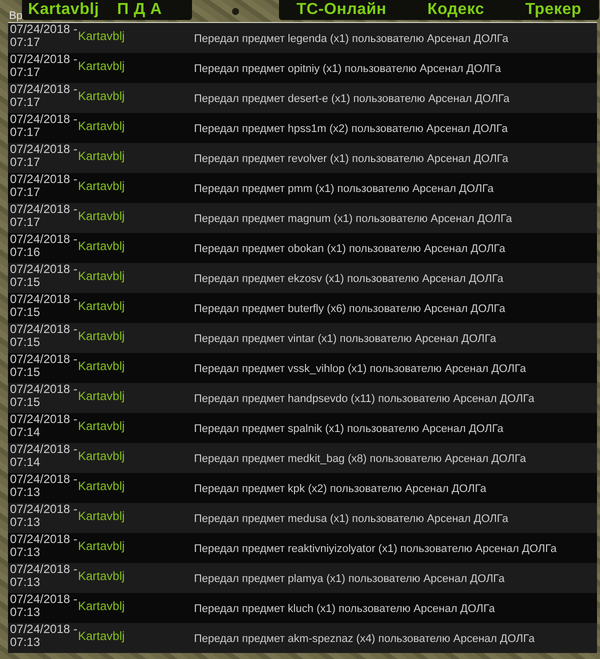  Describe the element at coordinates (344, 188) in the screenshot. I see `message-cell-text: Передал предмет pmm (x1) пользователю Арсенал ДОЛГа` at that location.